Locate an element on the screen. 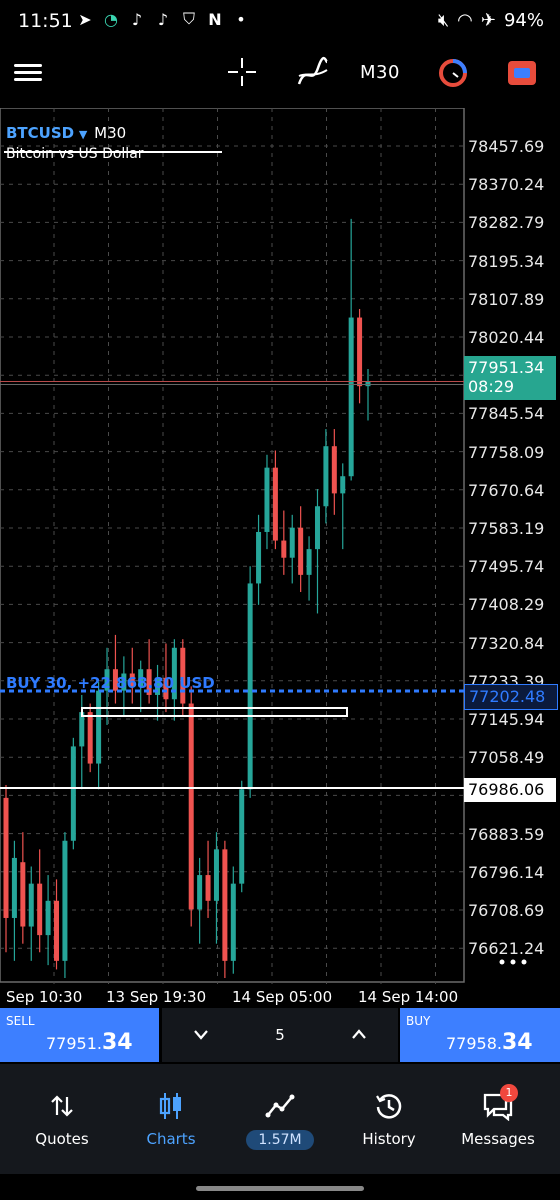 The width and height of the screenshot is (560, 1200). time-tick: 13 Sep 19:30 is located at coordinates (156, 997).